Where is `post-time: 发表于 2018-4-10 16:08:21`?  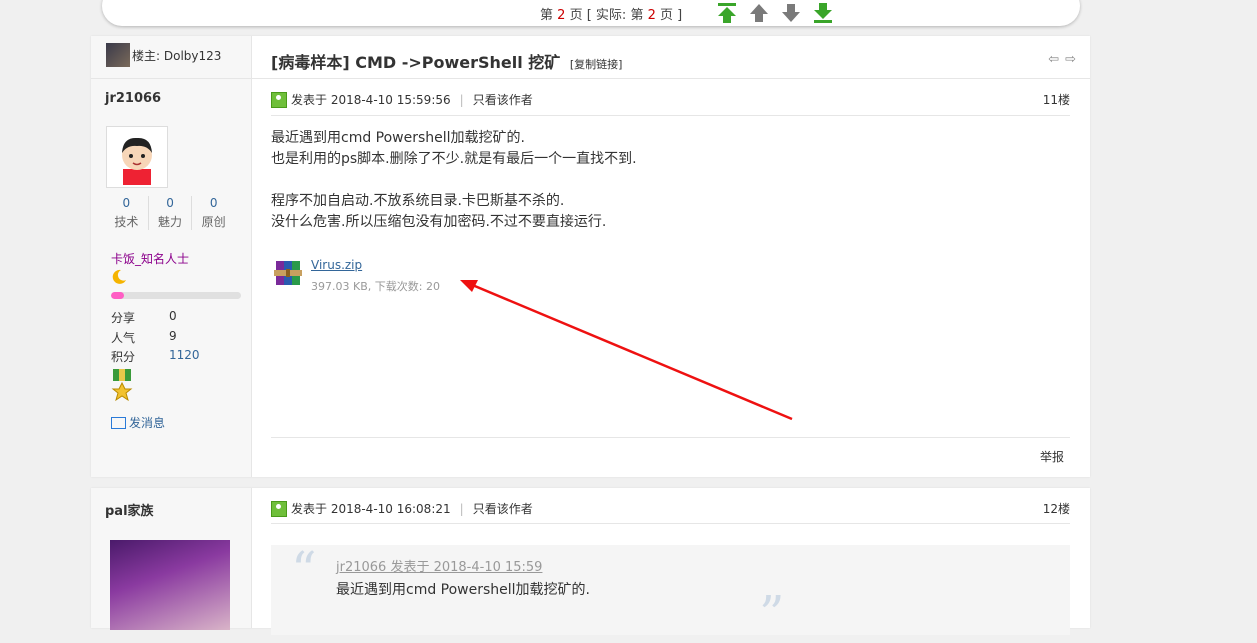
post-time: 发表于 2018-4-10 16:08:21 is located at coordinates (371, 509).